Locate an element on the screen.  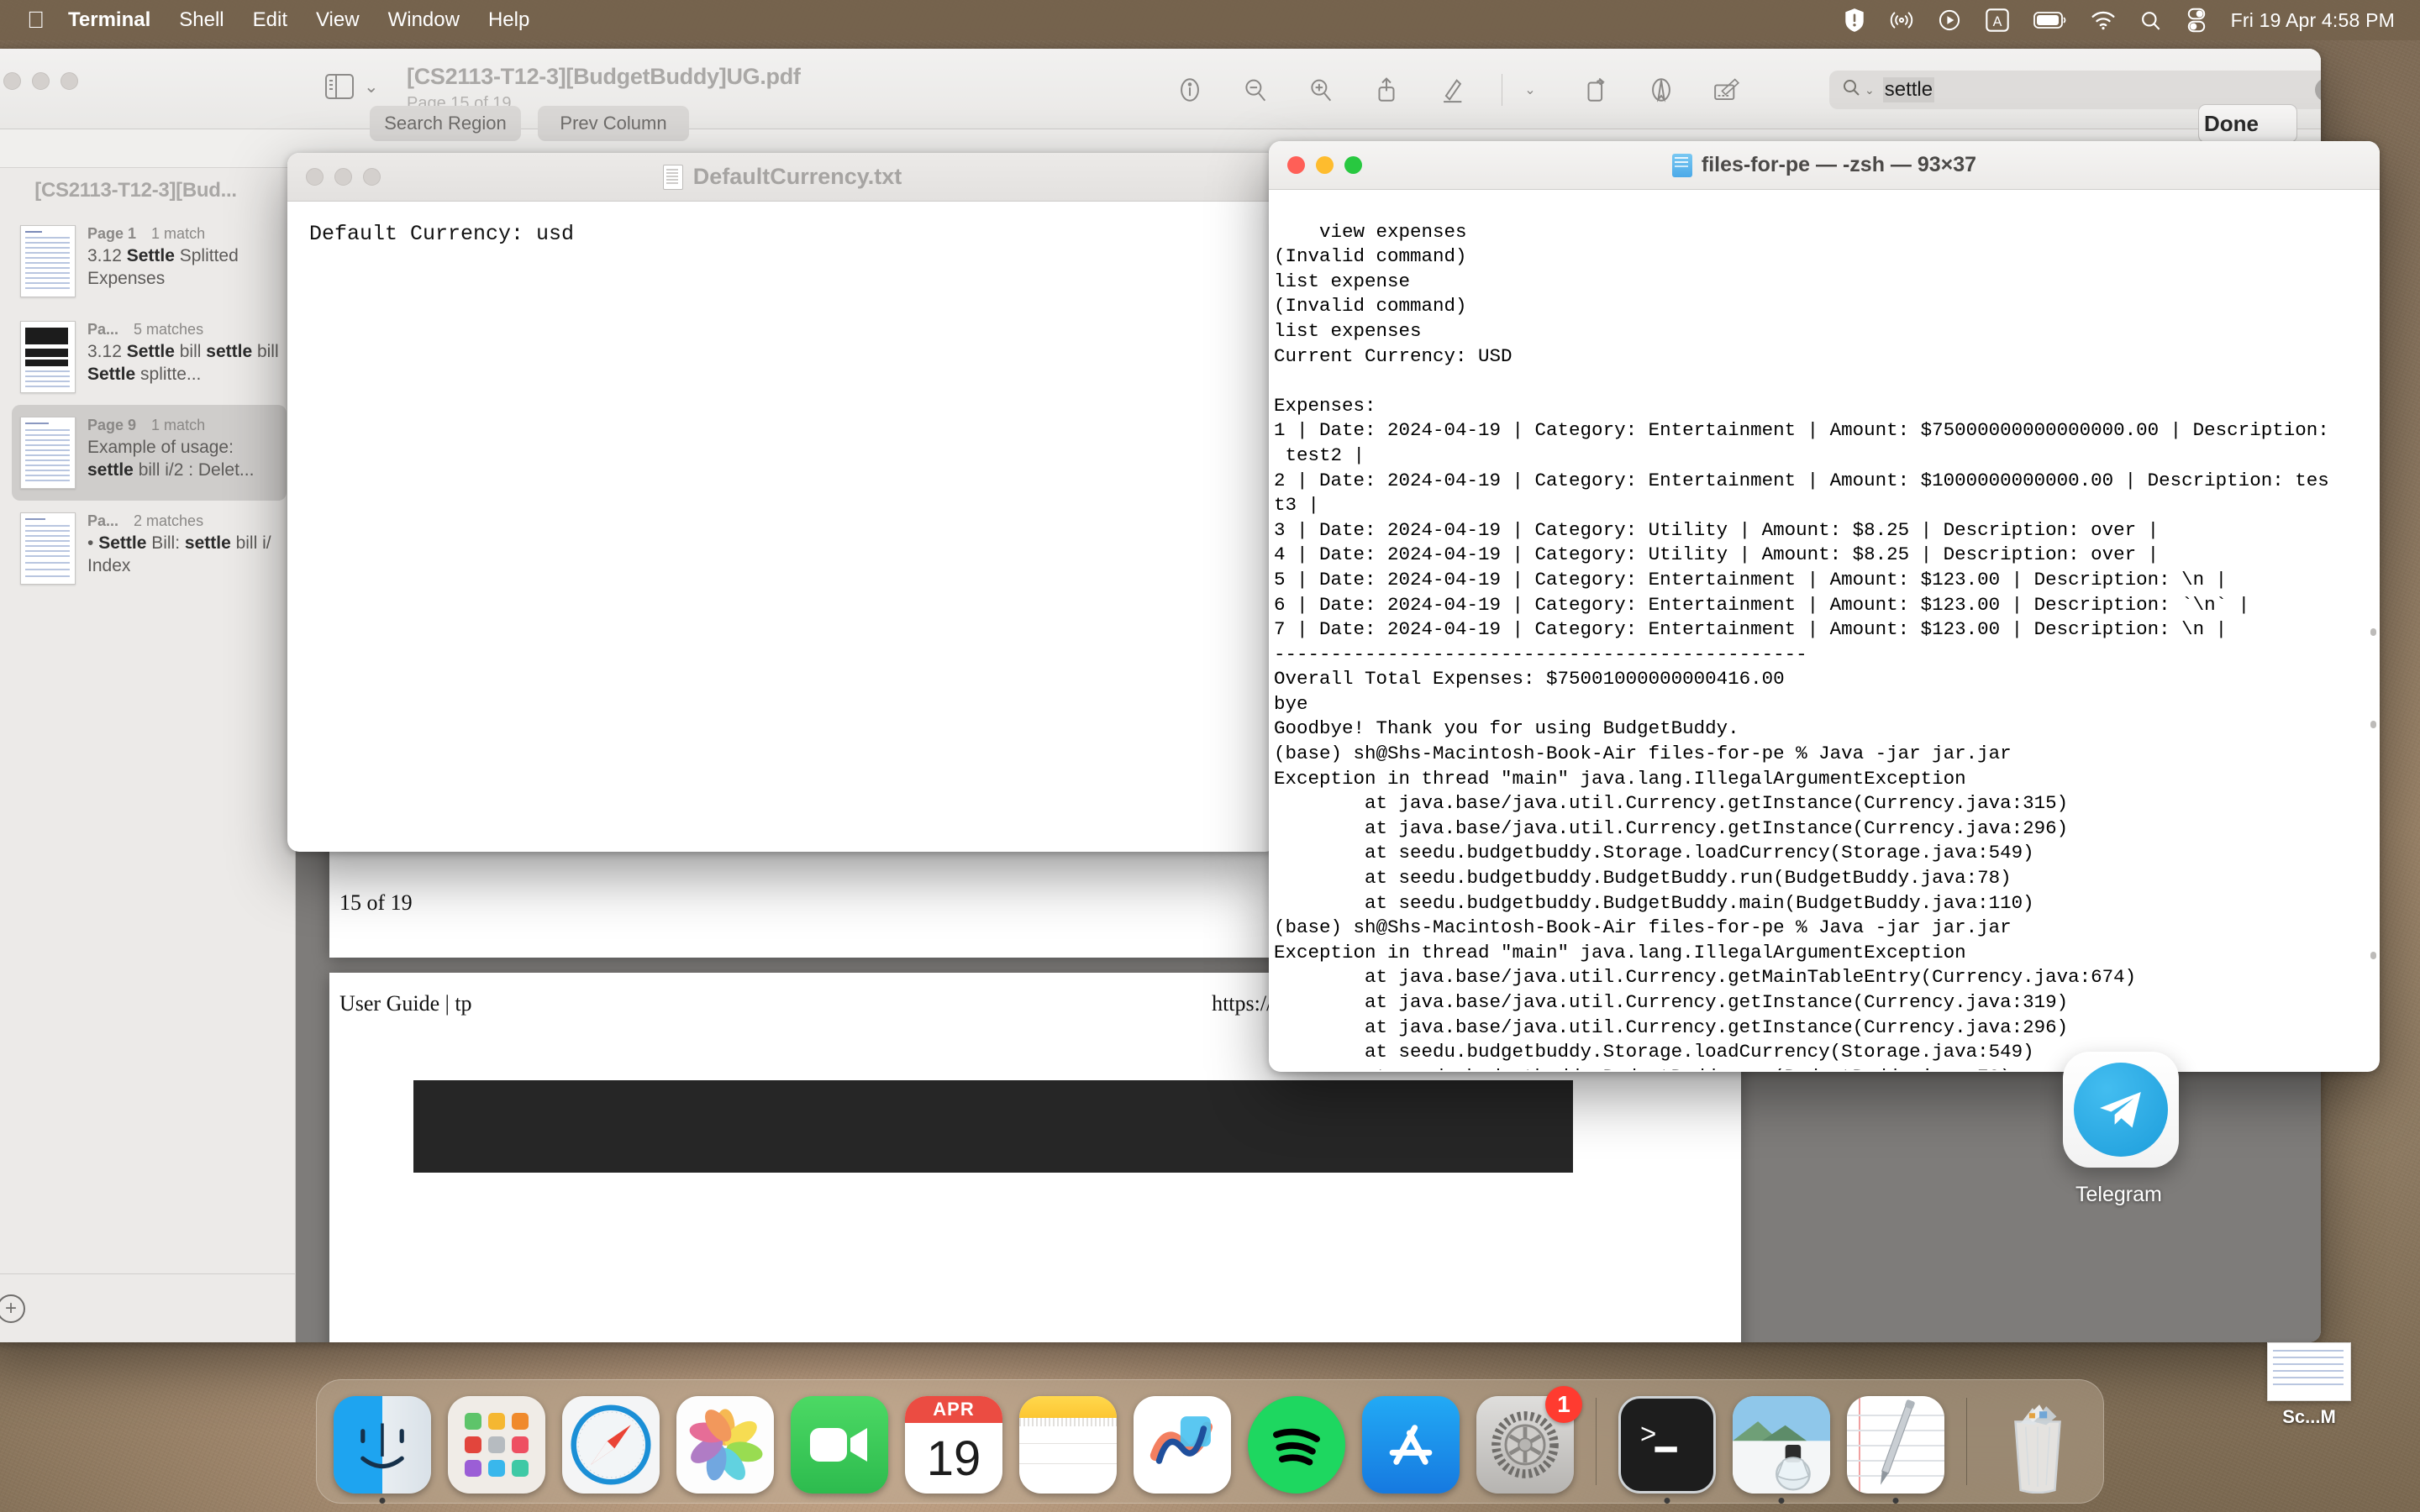
telegram-paper-plane-icon is located at coordinates (2121, 1110).